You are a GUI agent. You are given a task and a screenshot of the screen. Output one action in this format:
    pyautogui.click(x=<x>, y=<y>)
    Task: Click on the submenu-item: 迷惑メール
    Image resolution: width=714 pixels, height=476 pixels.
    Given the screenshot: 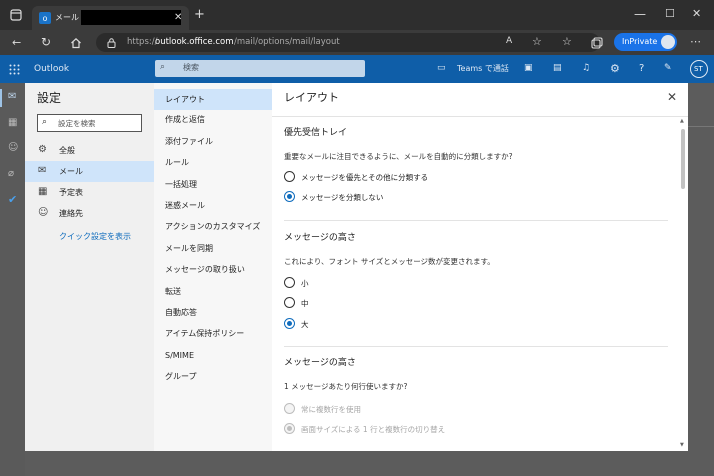 What is the action you would take?
    pyautogui.click(x=185, y=206)
    